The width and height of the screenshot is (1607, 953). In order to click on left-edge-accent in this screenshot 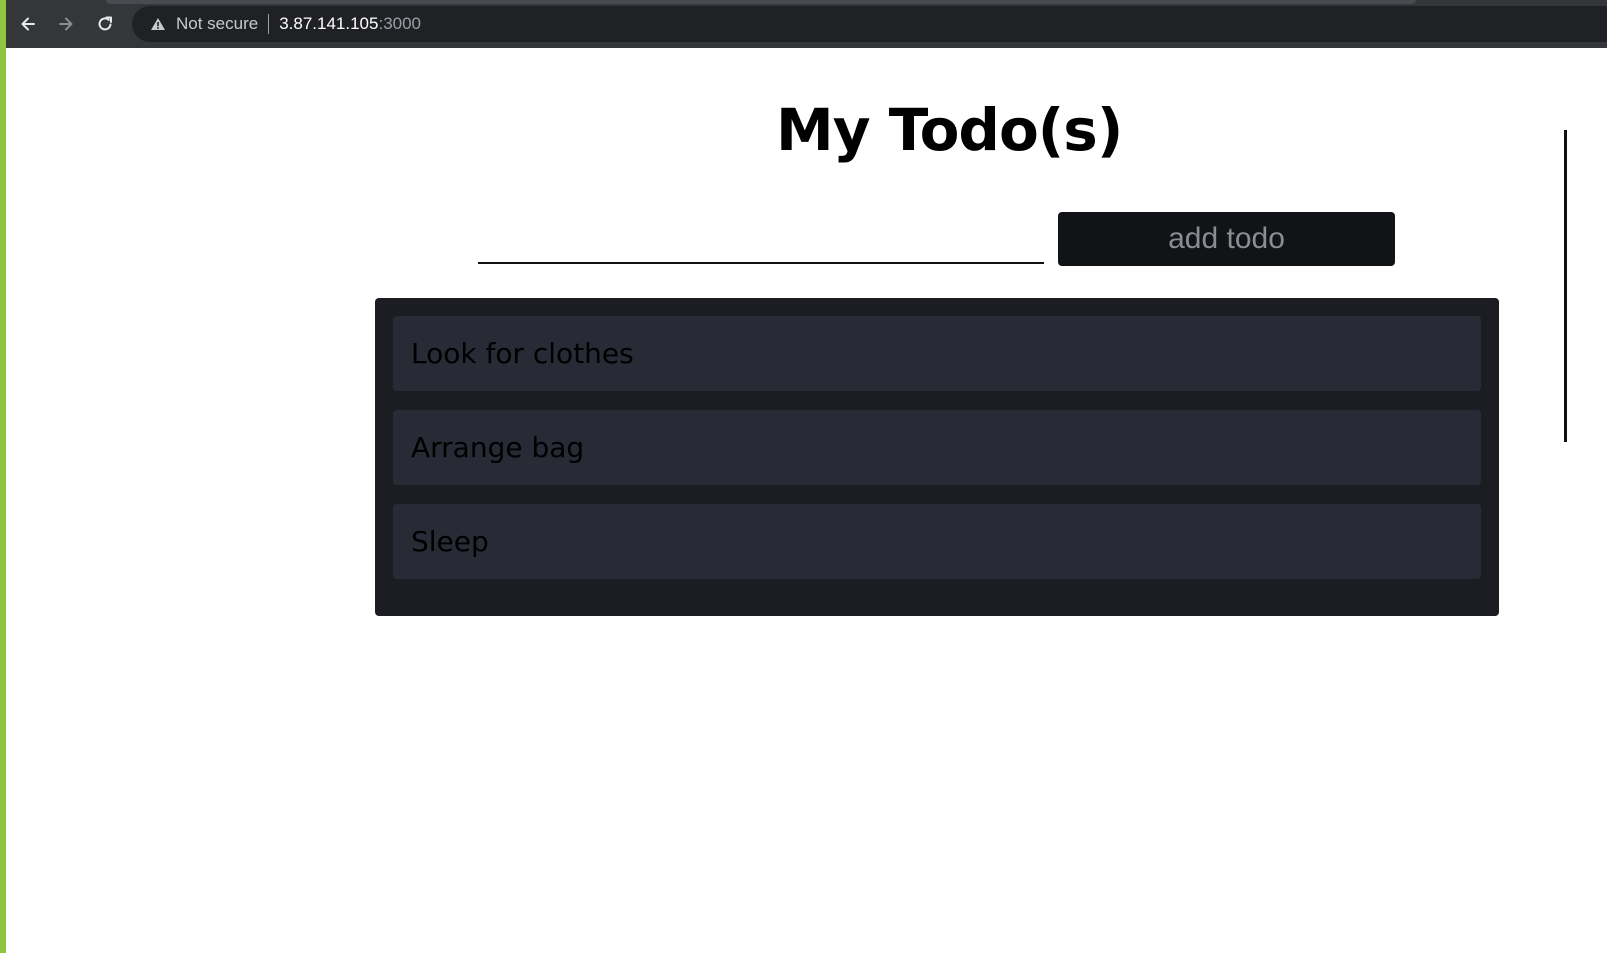, I will do `click(3, 476)`.